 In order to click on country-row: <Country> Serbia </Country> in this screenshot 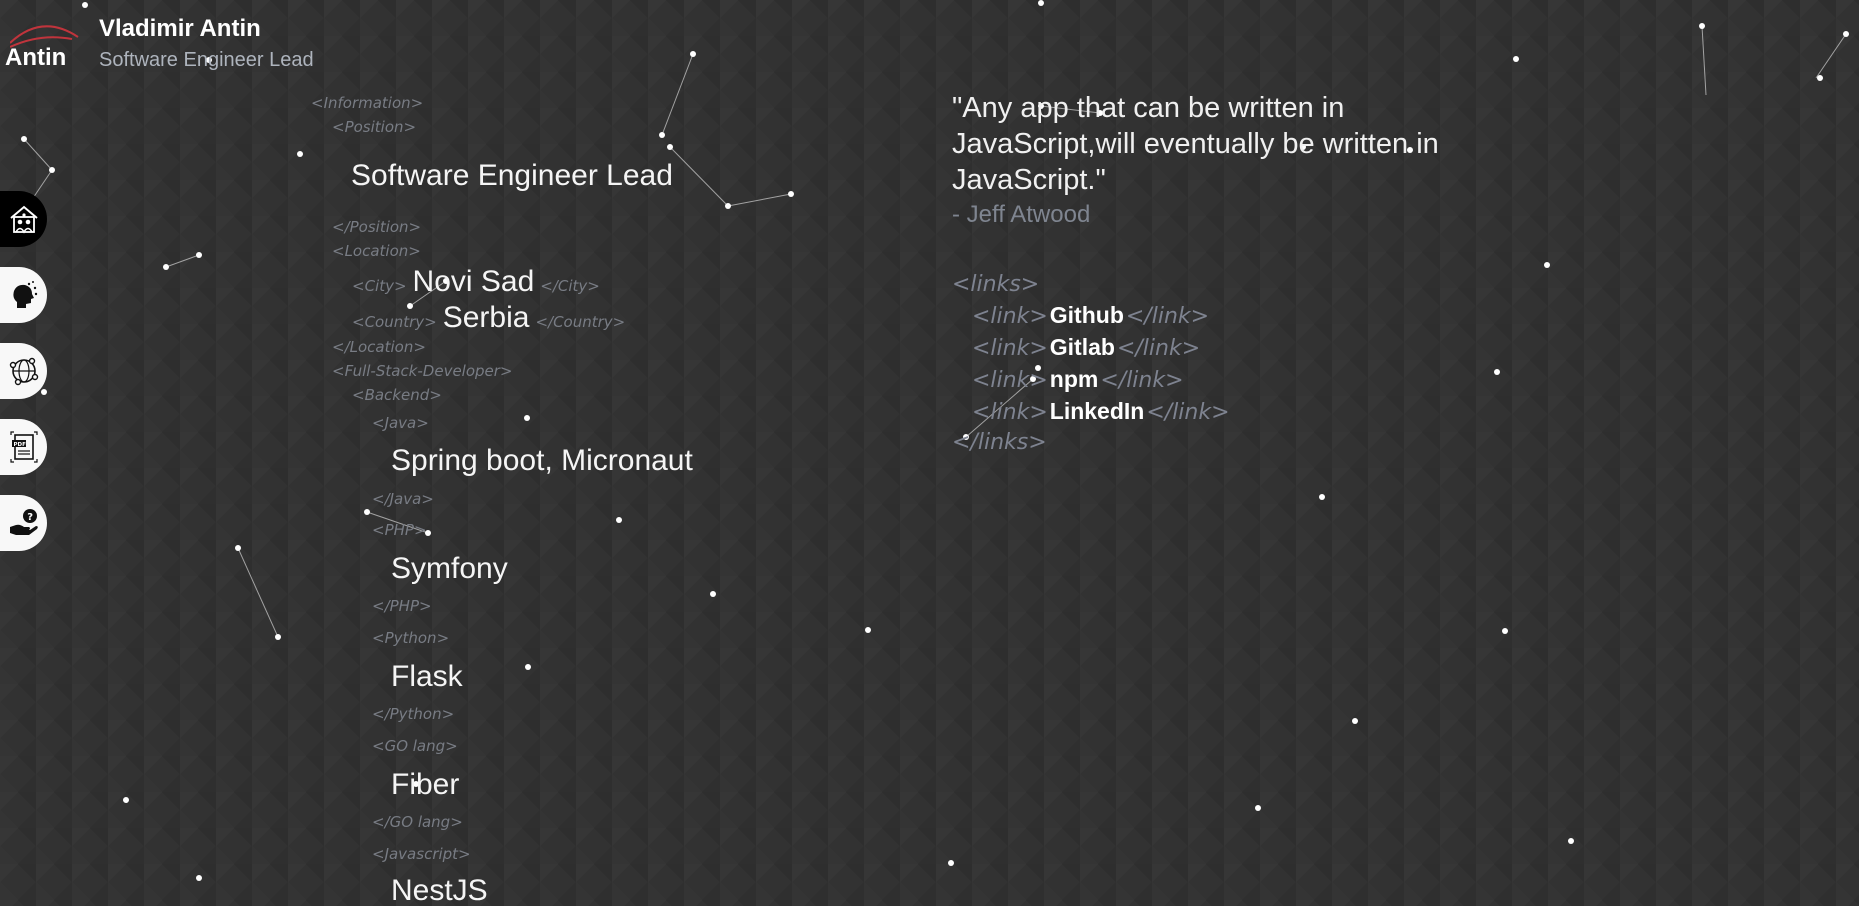, I will do `click(488, 318)`.